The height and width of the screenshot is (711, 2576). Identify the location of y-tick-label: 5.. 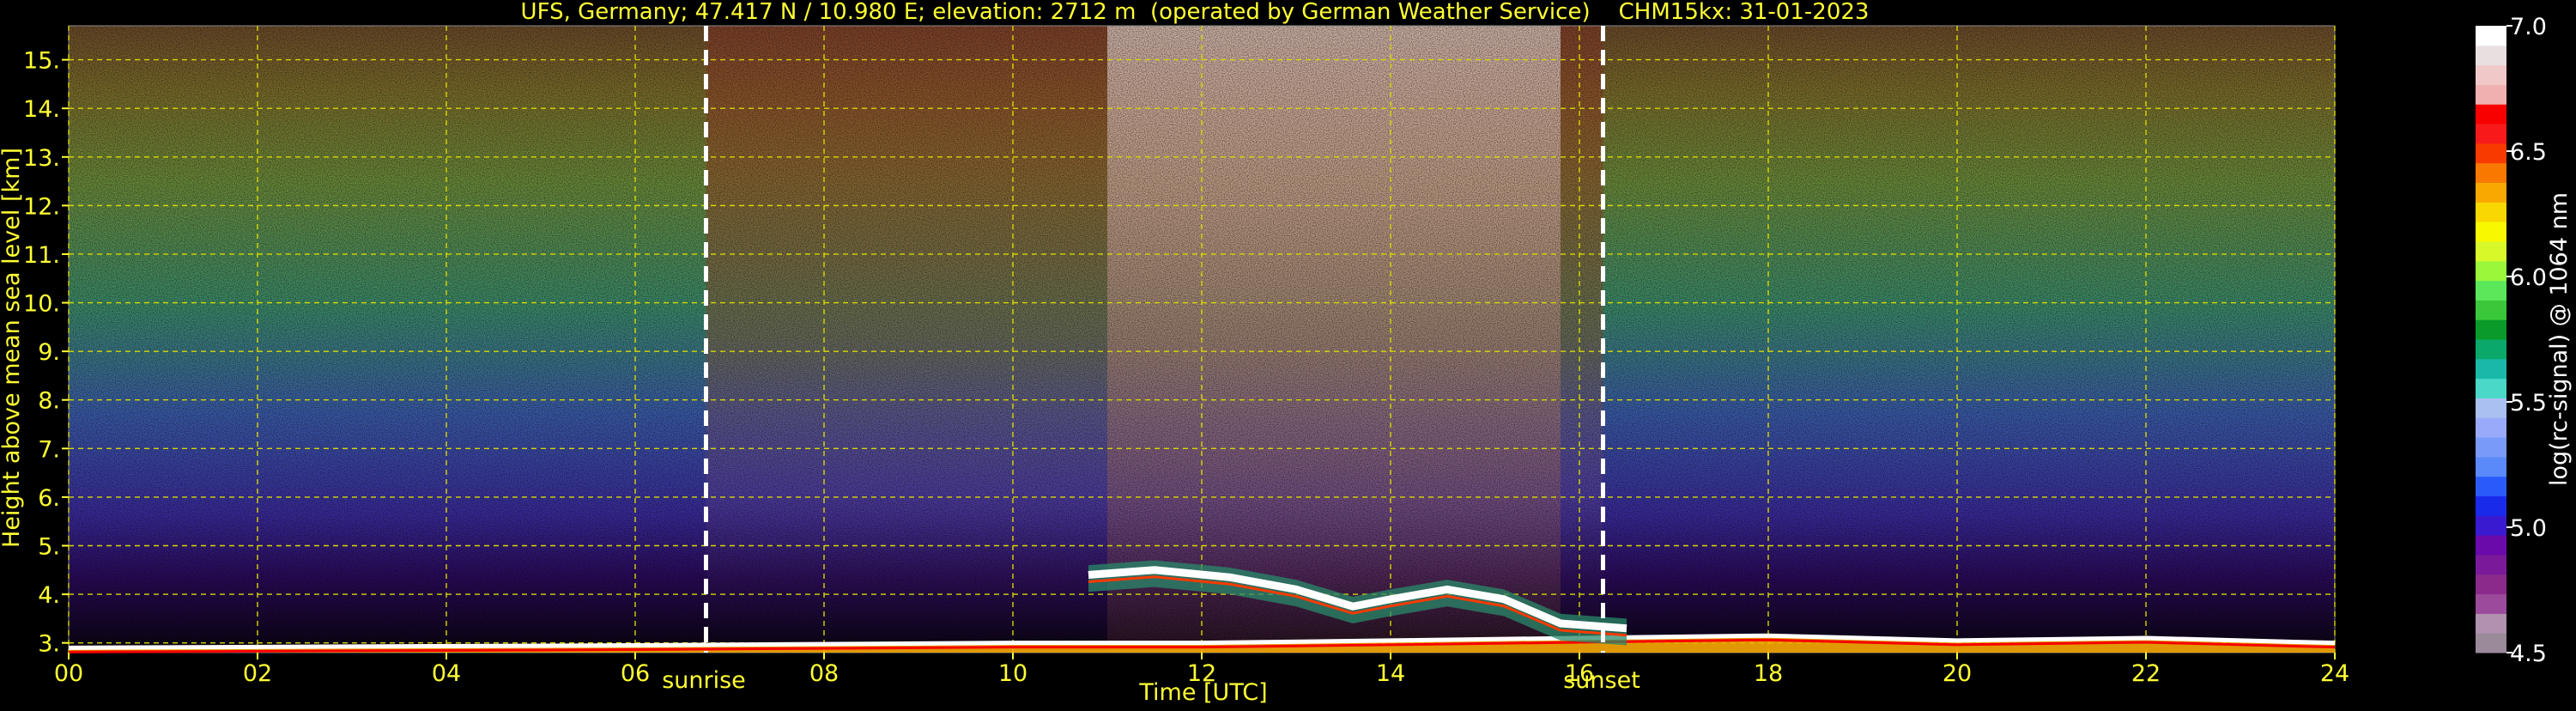
(49, 547).